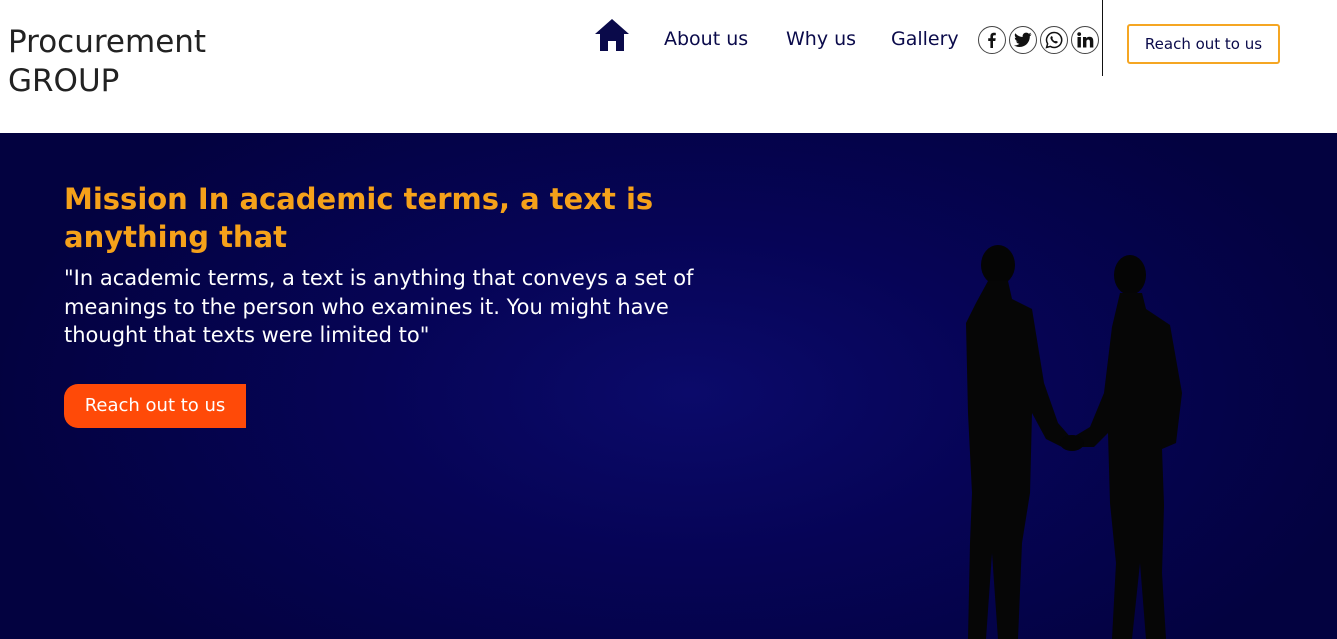  What do you see at coordinates (925, 39) in the screenshot?
I see `nav-gallery: Gallery` at bounding box center [925, 39].